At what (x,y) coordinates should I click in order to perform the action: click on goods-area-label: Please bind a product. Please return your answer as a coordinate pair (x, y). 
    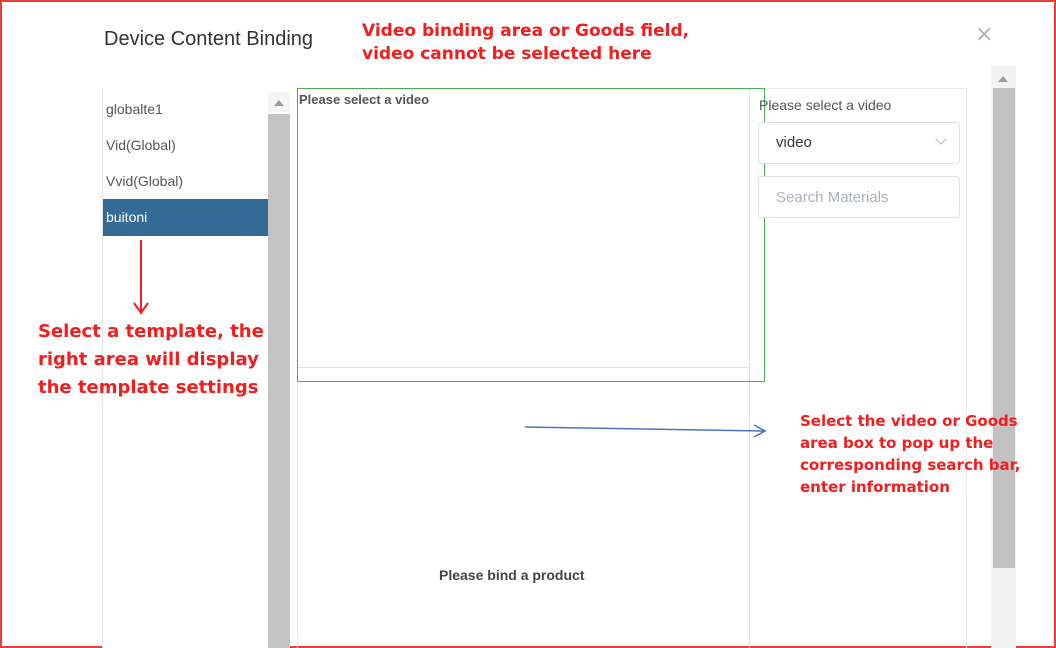
    Looking at the image, I should click on (511, 575).